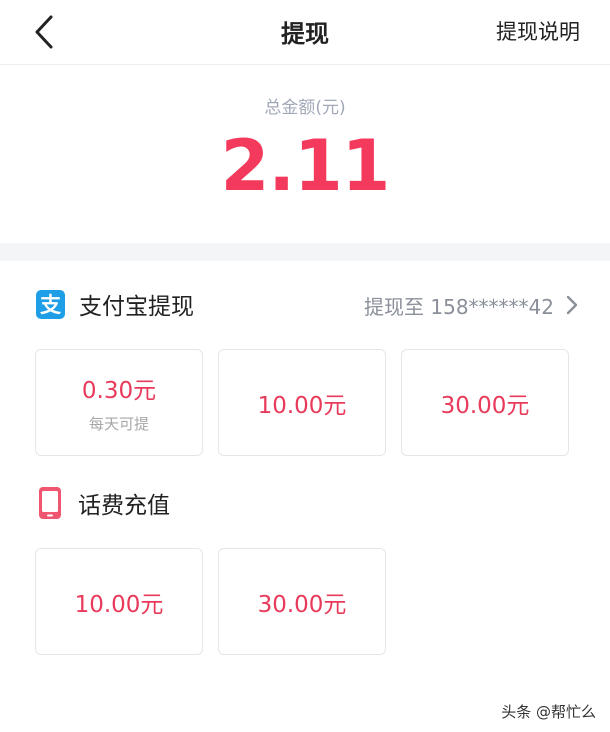 The height and width of the screenshot is (732, 610). Describe the element at coordinates (136, 307) in the screenshot. I see `alipay-section-title: 支付宝提现` at that location.